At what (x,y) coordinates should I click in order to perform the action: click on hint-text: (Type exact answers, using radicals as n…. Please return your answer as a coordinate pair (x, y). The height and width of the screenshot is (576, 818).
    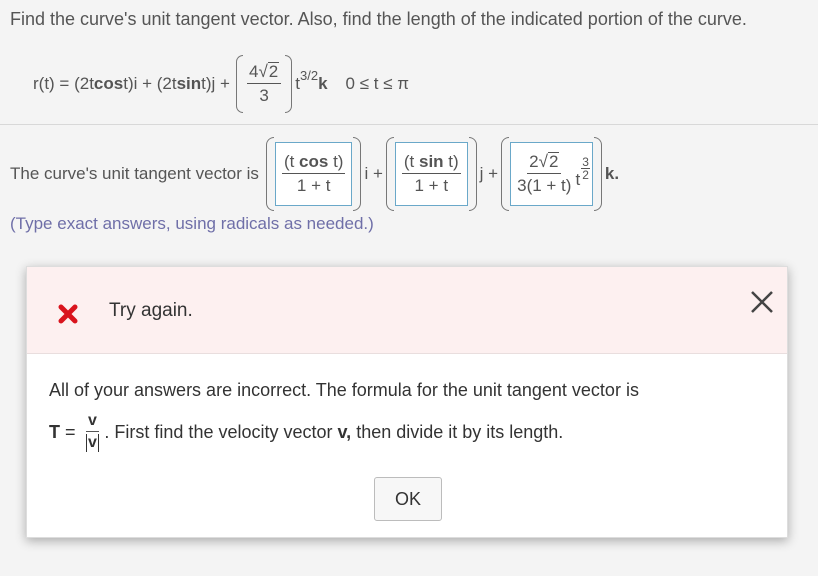
    Looking at the image, I should click on (192, 223).